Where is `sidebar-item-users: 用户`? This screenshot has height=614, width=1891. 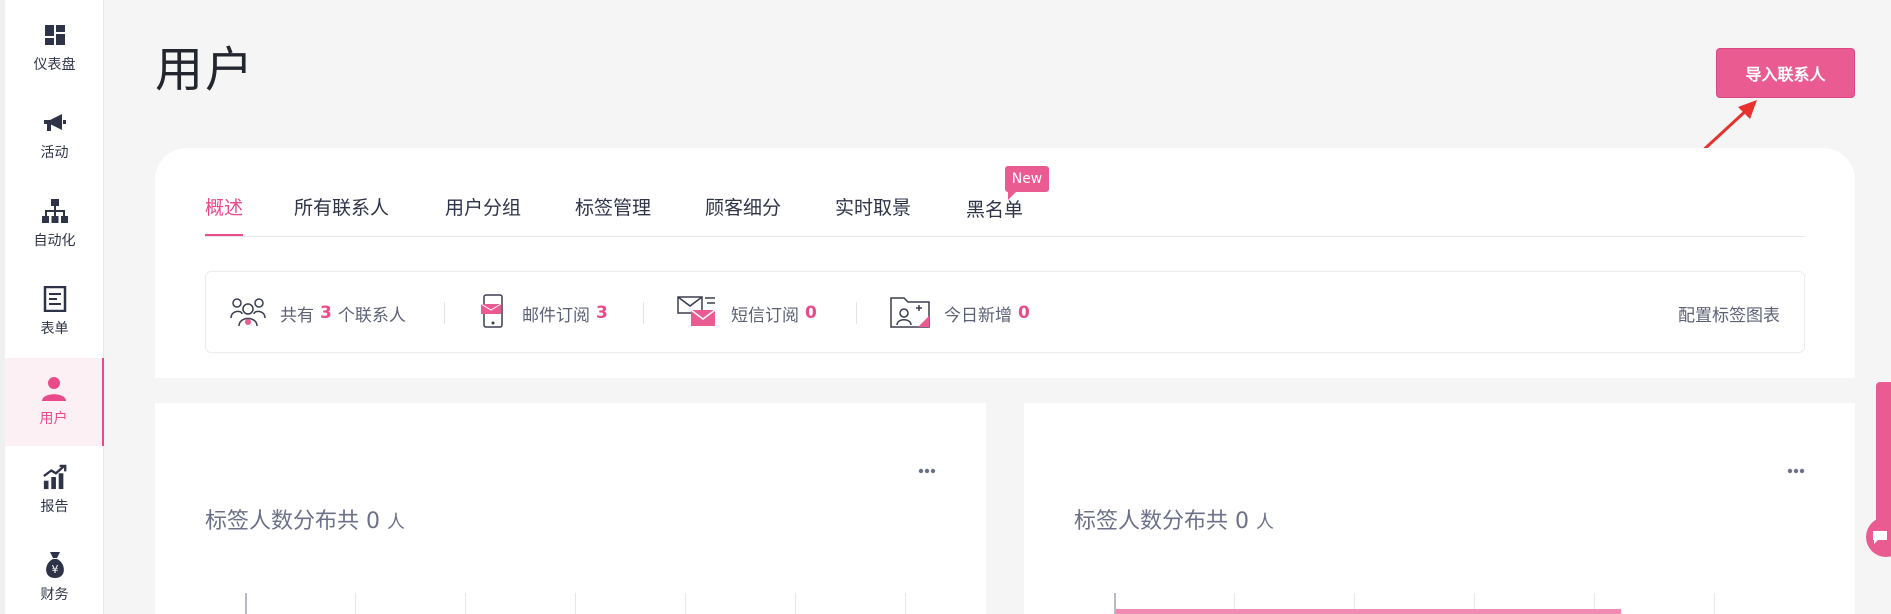 sidebar-item-users: 用户 is located at coordinates (54, 402).